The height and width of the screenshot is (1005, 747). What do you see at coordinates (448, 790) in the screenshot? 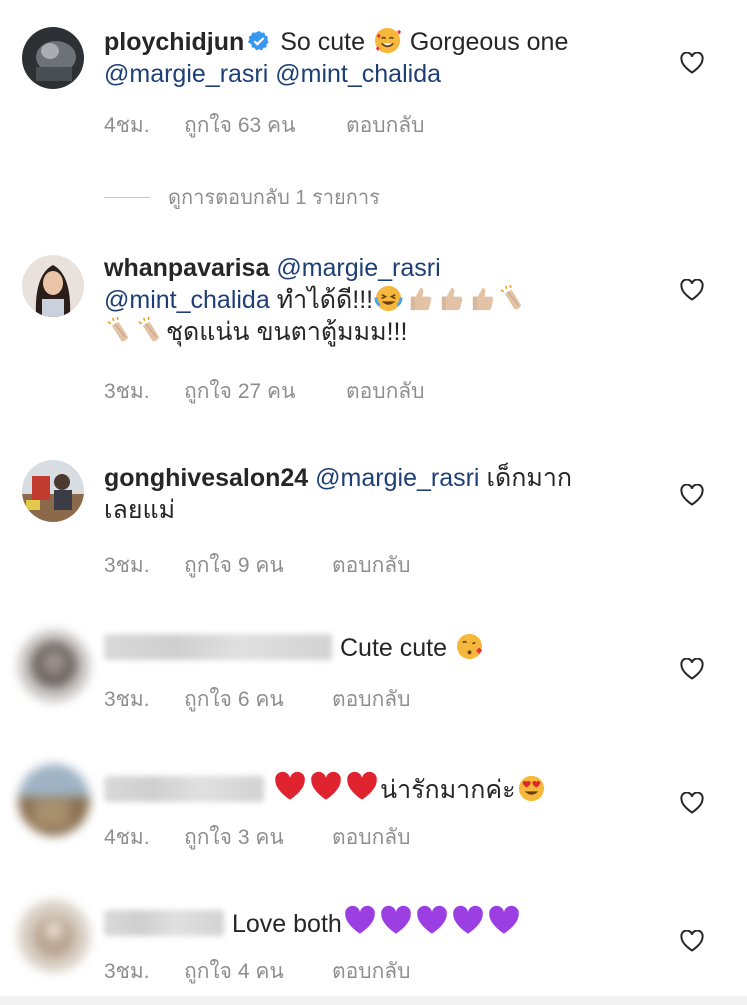
I see `comment-body: น่ารักมากค่ะ` at bounding box center [448, 790].